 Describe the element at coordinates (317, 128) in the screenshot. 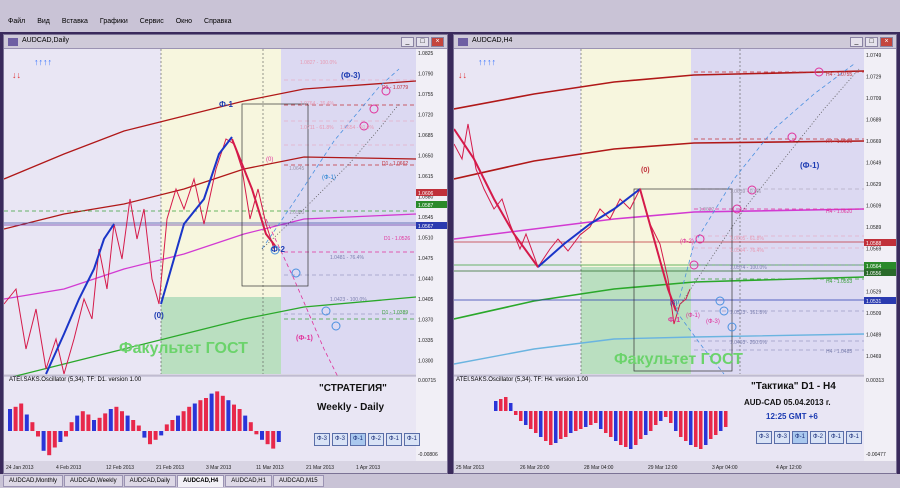

I see `fib-level: 1.0711 - 61.8%` at that location.